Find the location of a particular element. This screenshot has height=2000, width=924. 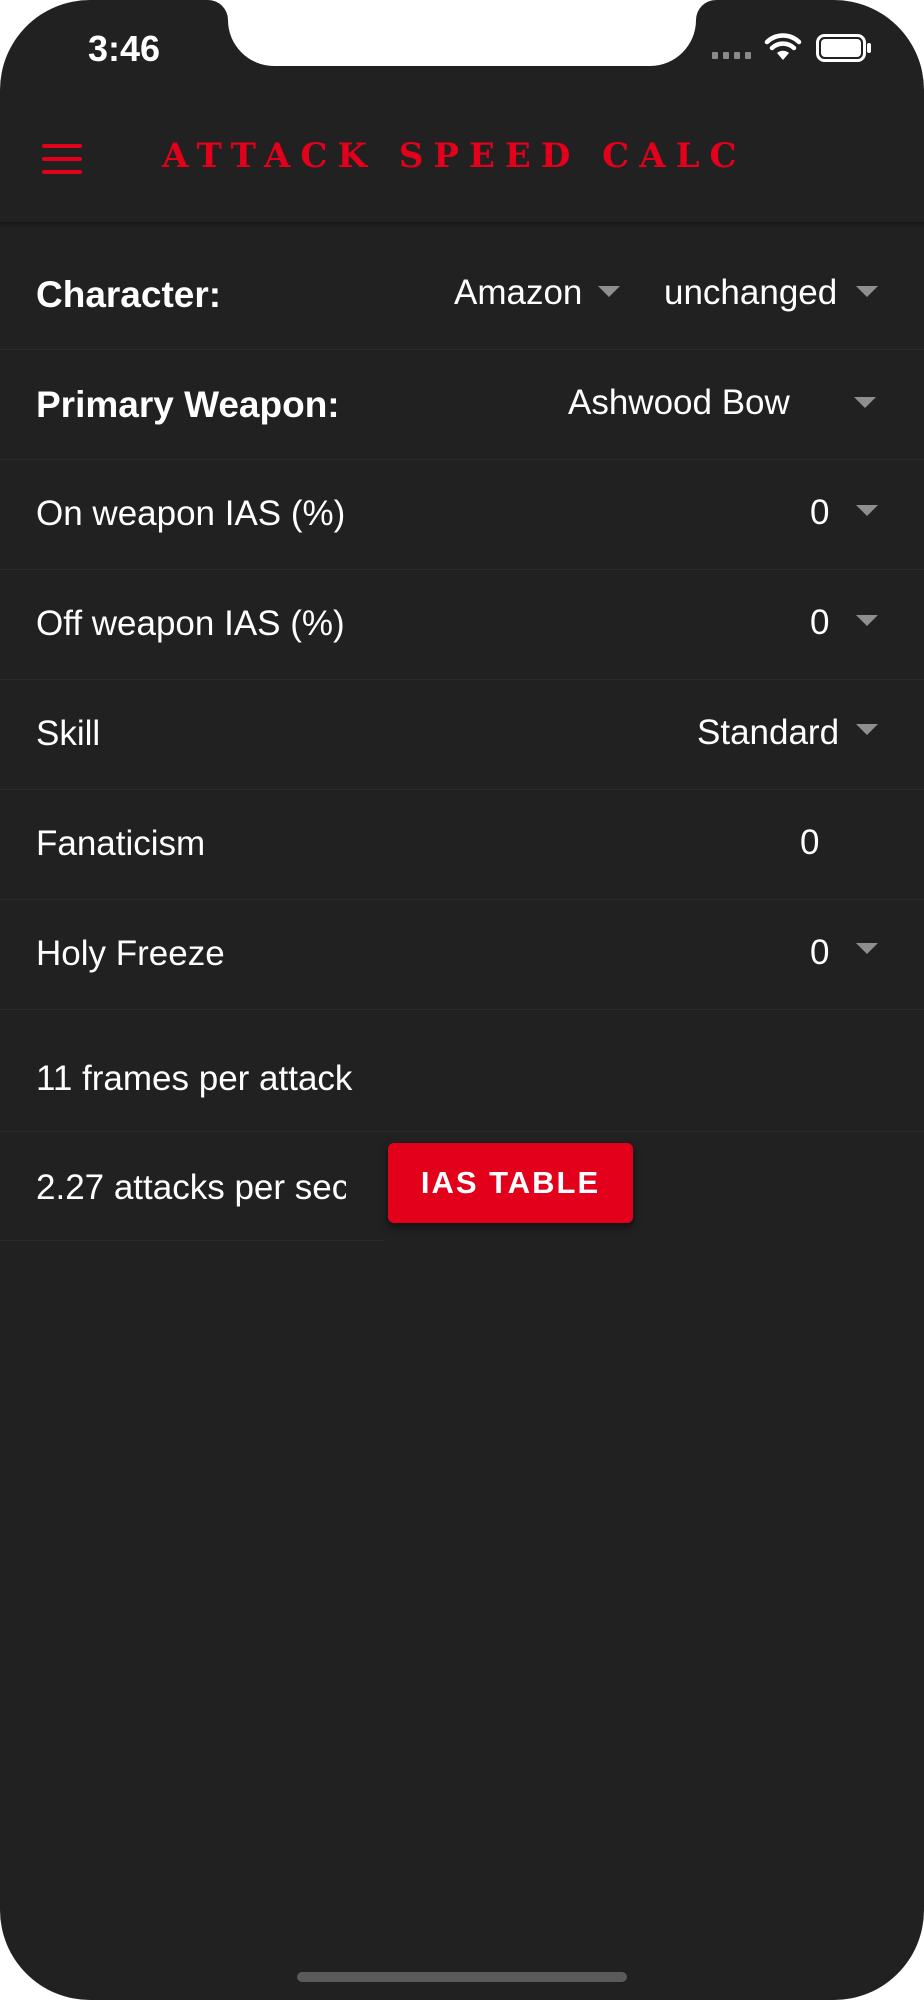

on-weapon-ias-label: On weapon IAS (%) is located at coordinates (191, 513).